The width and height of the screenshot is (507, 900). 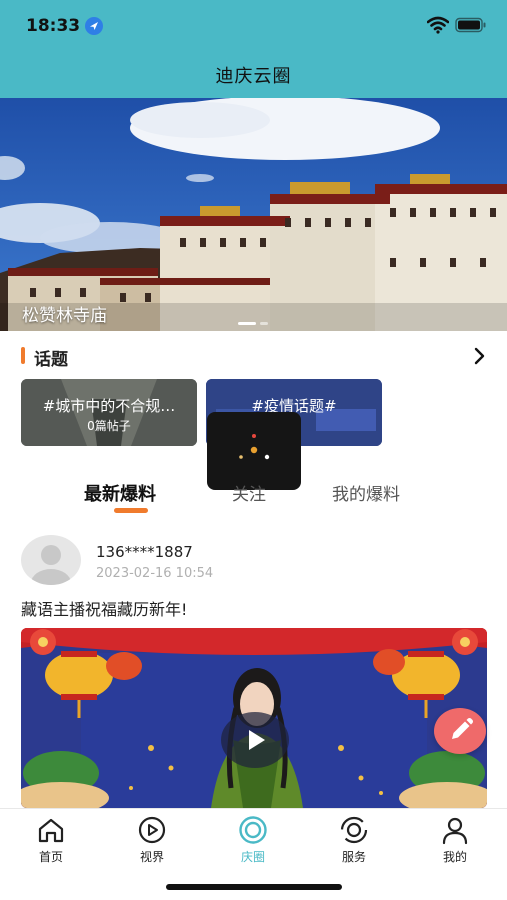 I want to click on tab-following: 关注, so click(x=249, y=492).